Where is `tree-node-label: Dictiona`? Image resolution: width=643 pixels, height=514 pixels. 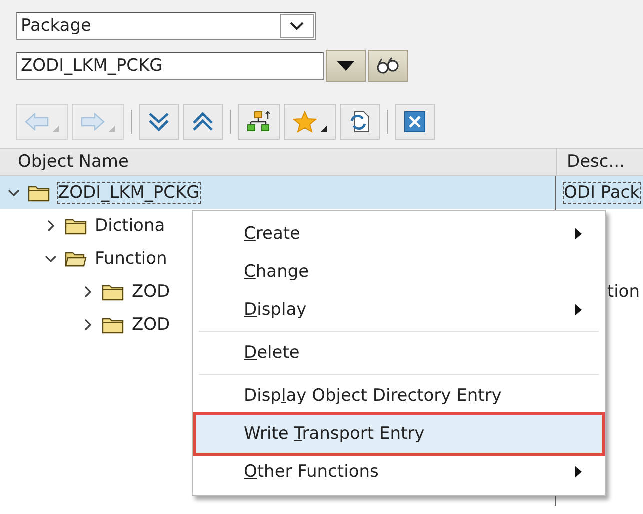
tree-node-label: Dictiona is located at coordinates (130, 226).